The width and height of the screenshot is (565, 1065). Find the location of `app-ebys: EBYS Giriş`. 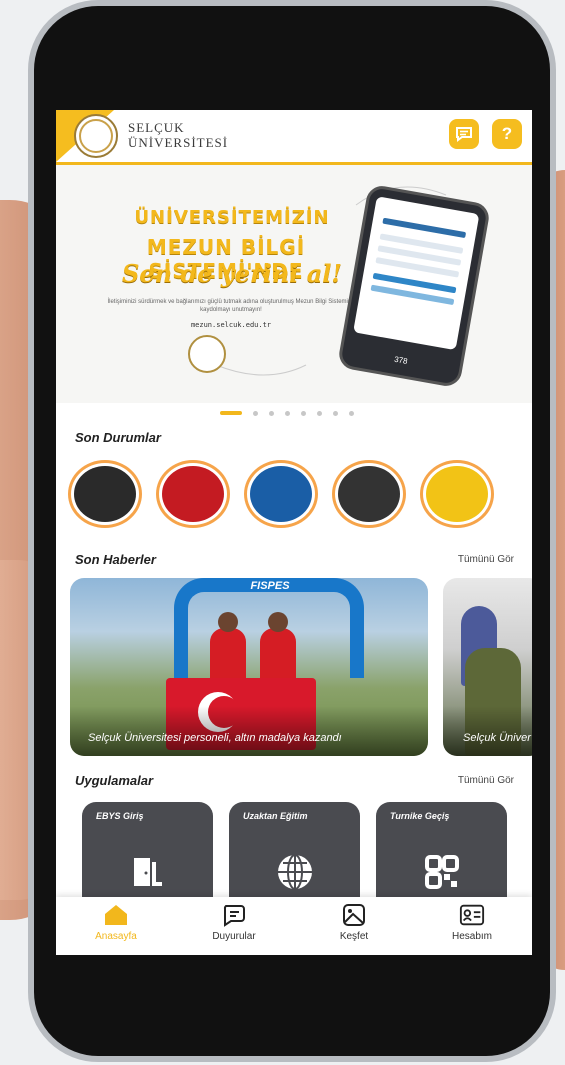

app-ebys: EBYS Giriş is located at coordinates (147, 857).